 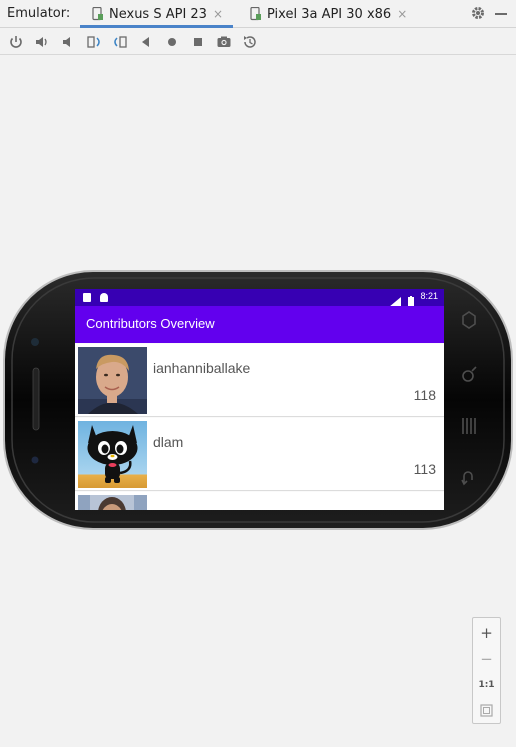 I want to click on tab-nexus-s: Nexus S API 23 ×, so click(x=156, y=14).